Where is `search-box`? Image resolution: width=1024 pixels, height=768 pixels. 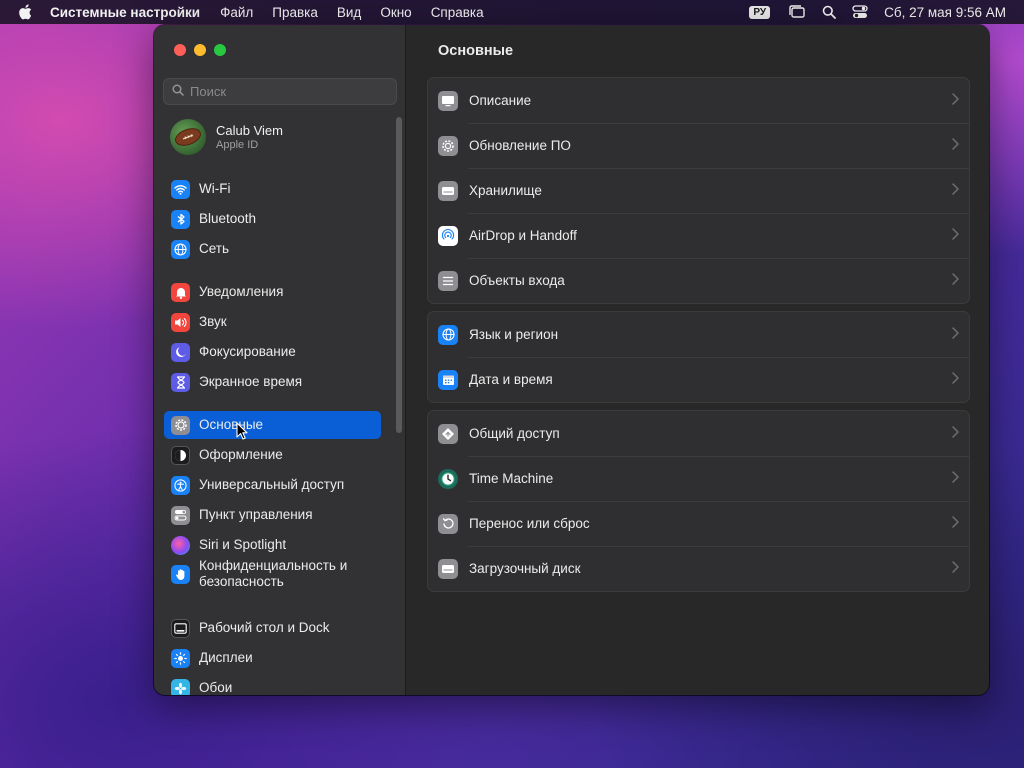
search-box is located at coordinates (280, 91).